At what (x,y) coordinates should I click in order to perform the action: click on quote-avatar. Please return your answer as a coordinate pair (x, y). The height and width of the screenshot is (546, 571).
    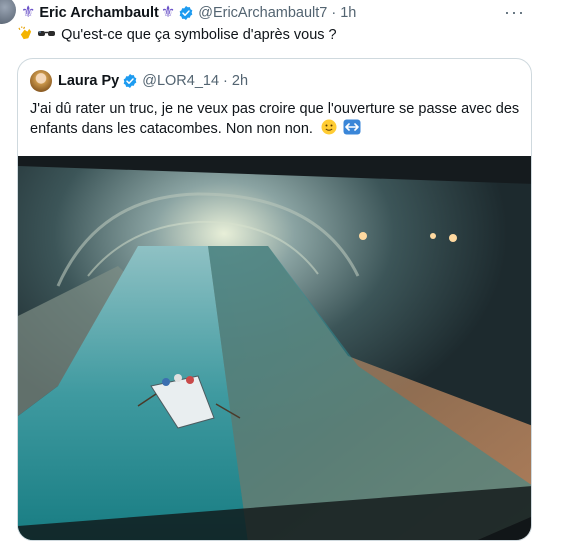
    Looking at the image, I should click on (41, 81).